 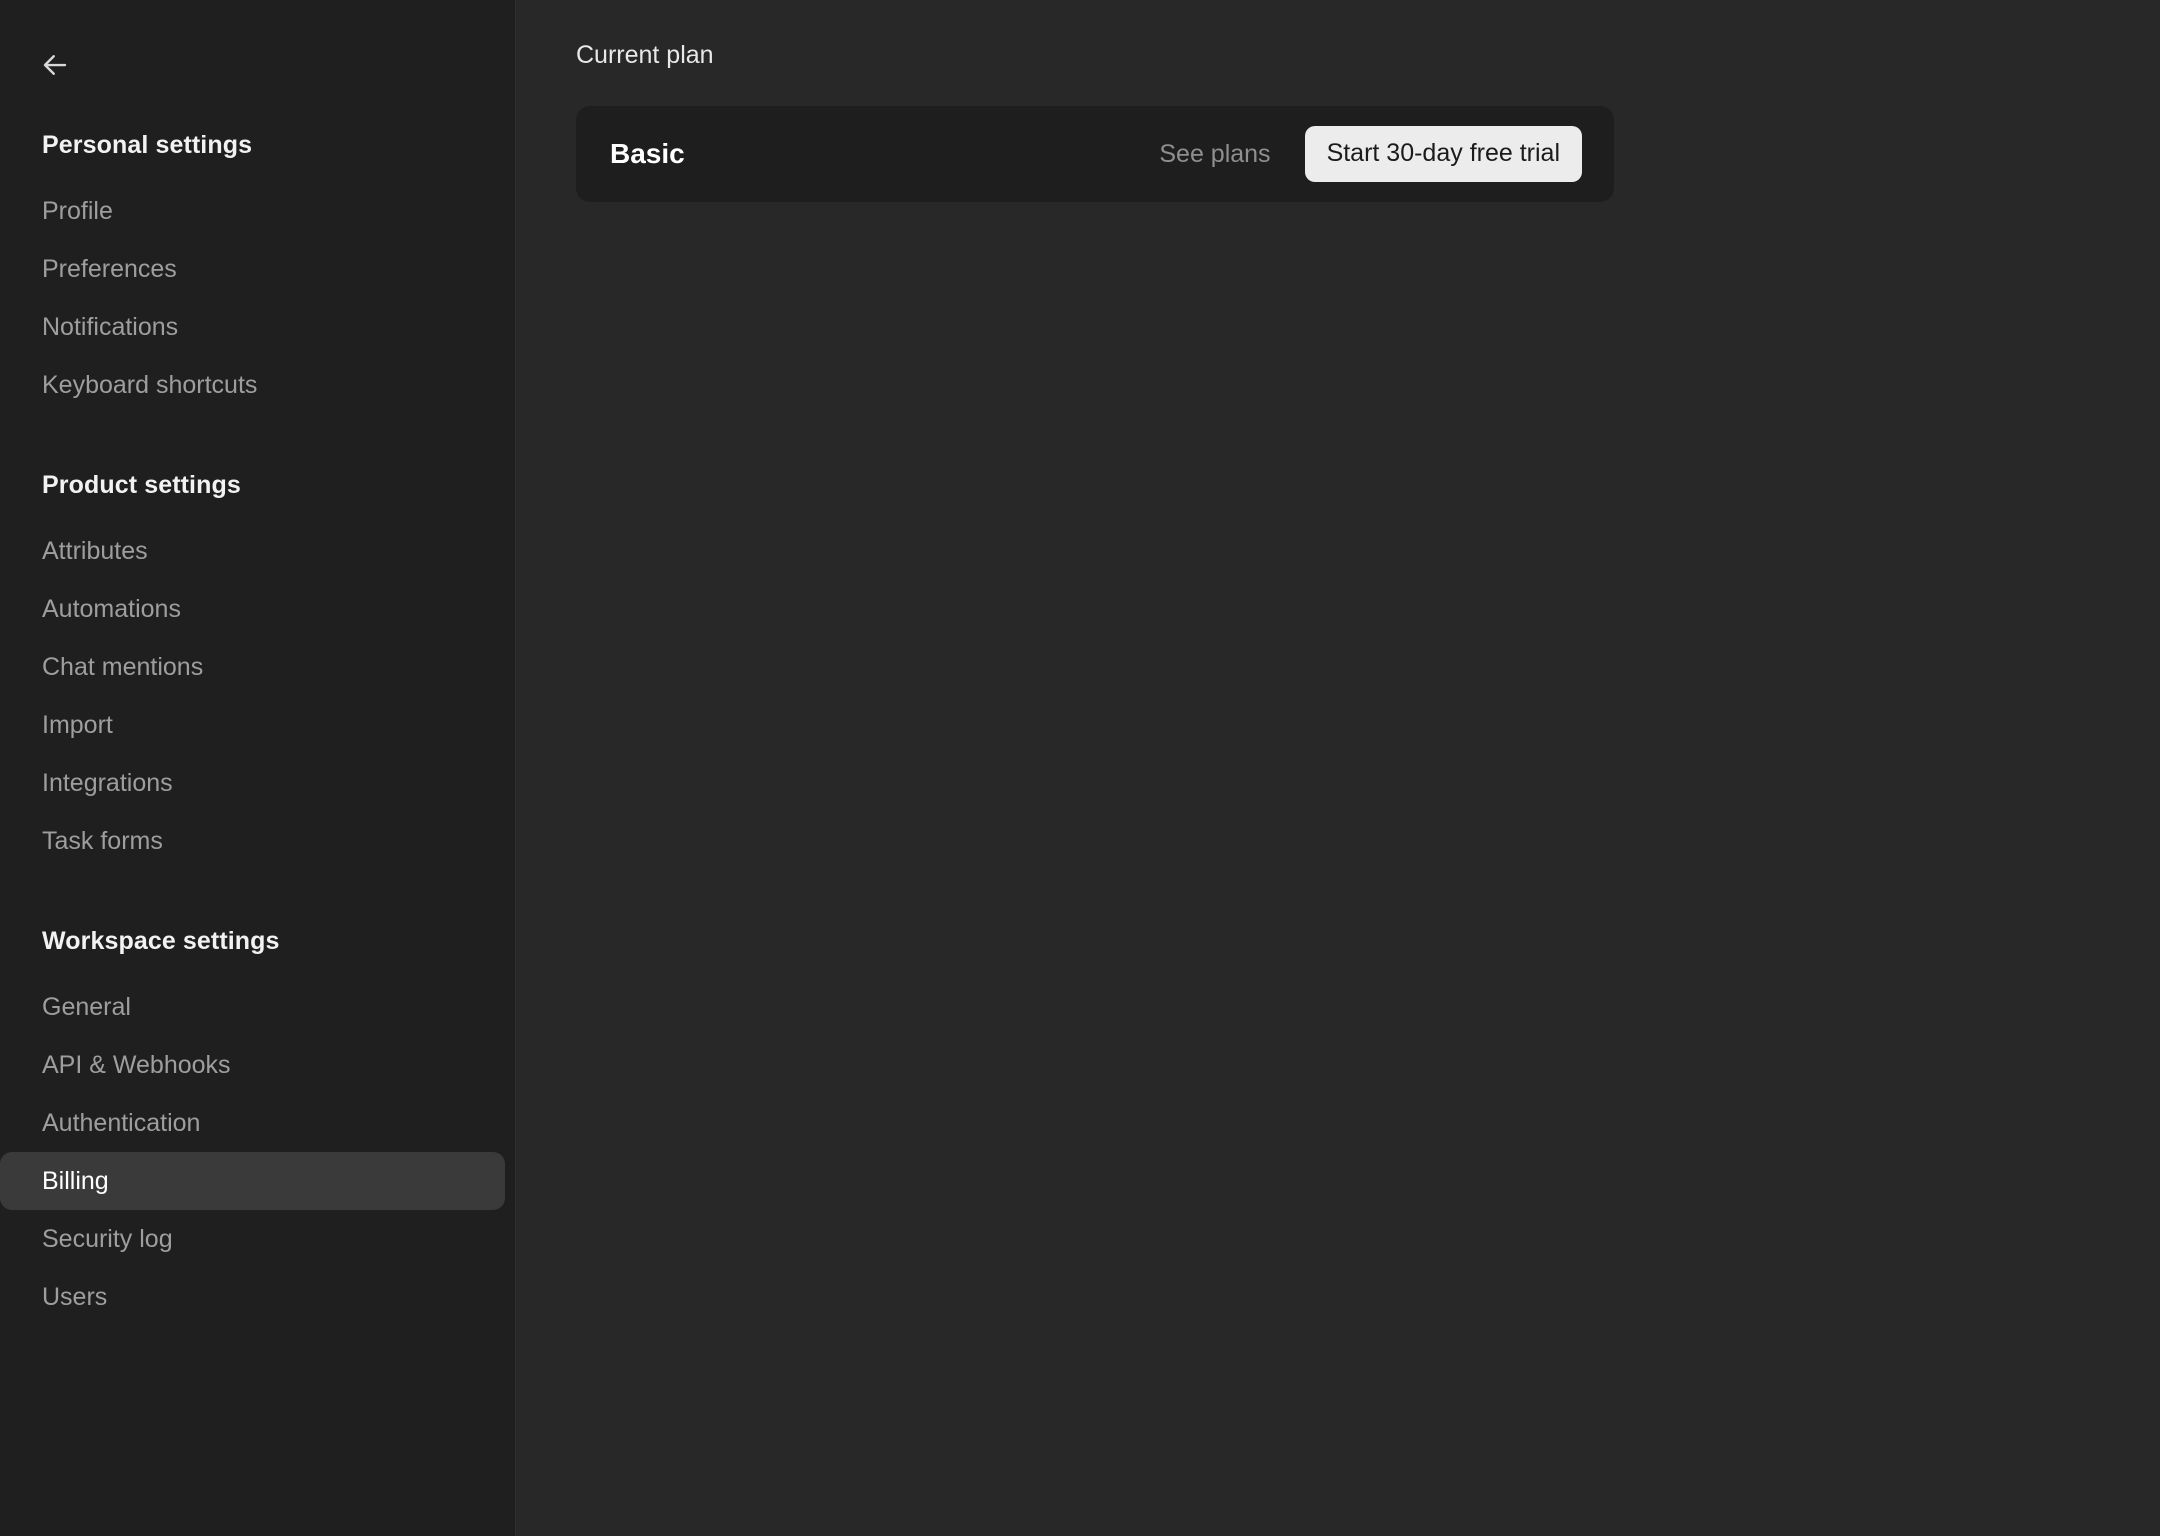 I want to click on sidebar-item-automations: Automations, so click(x=252, y=609).